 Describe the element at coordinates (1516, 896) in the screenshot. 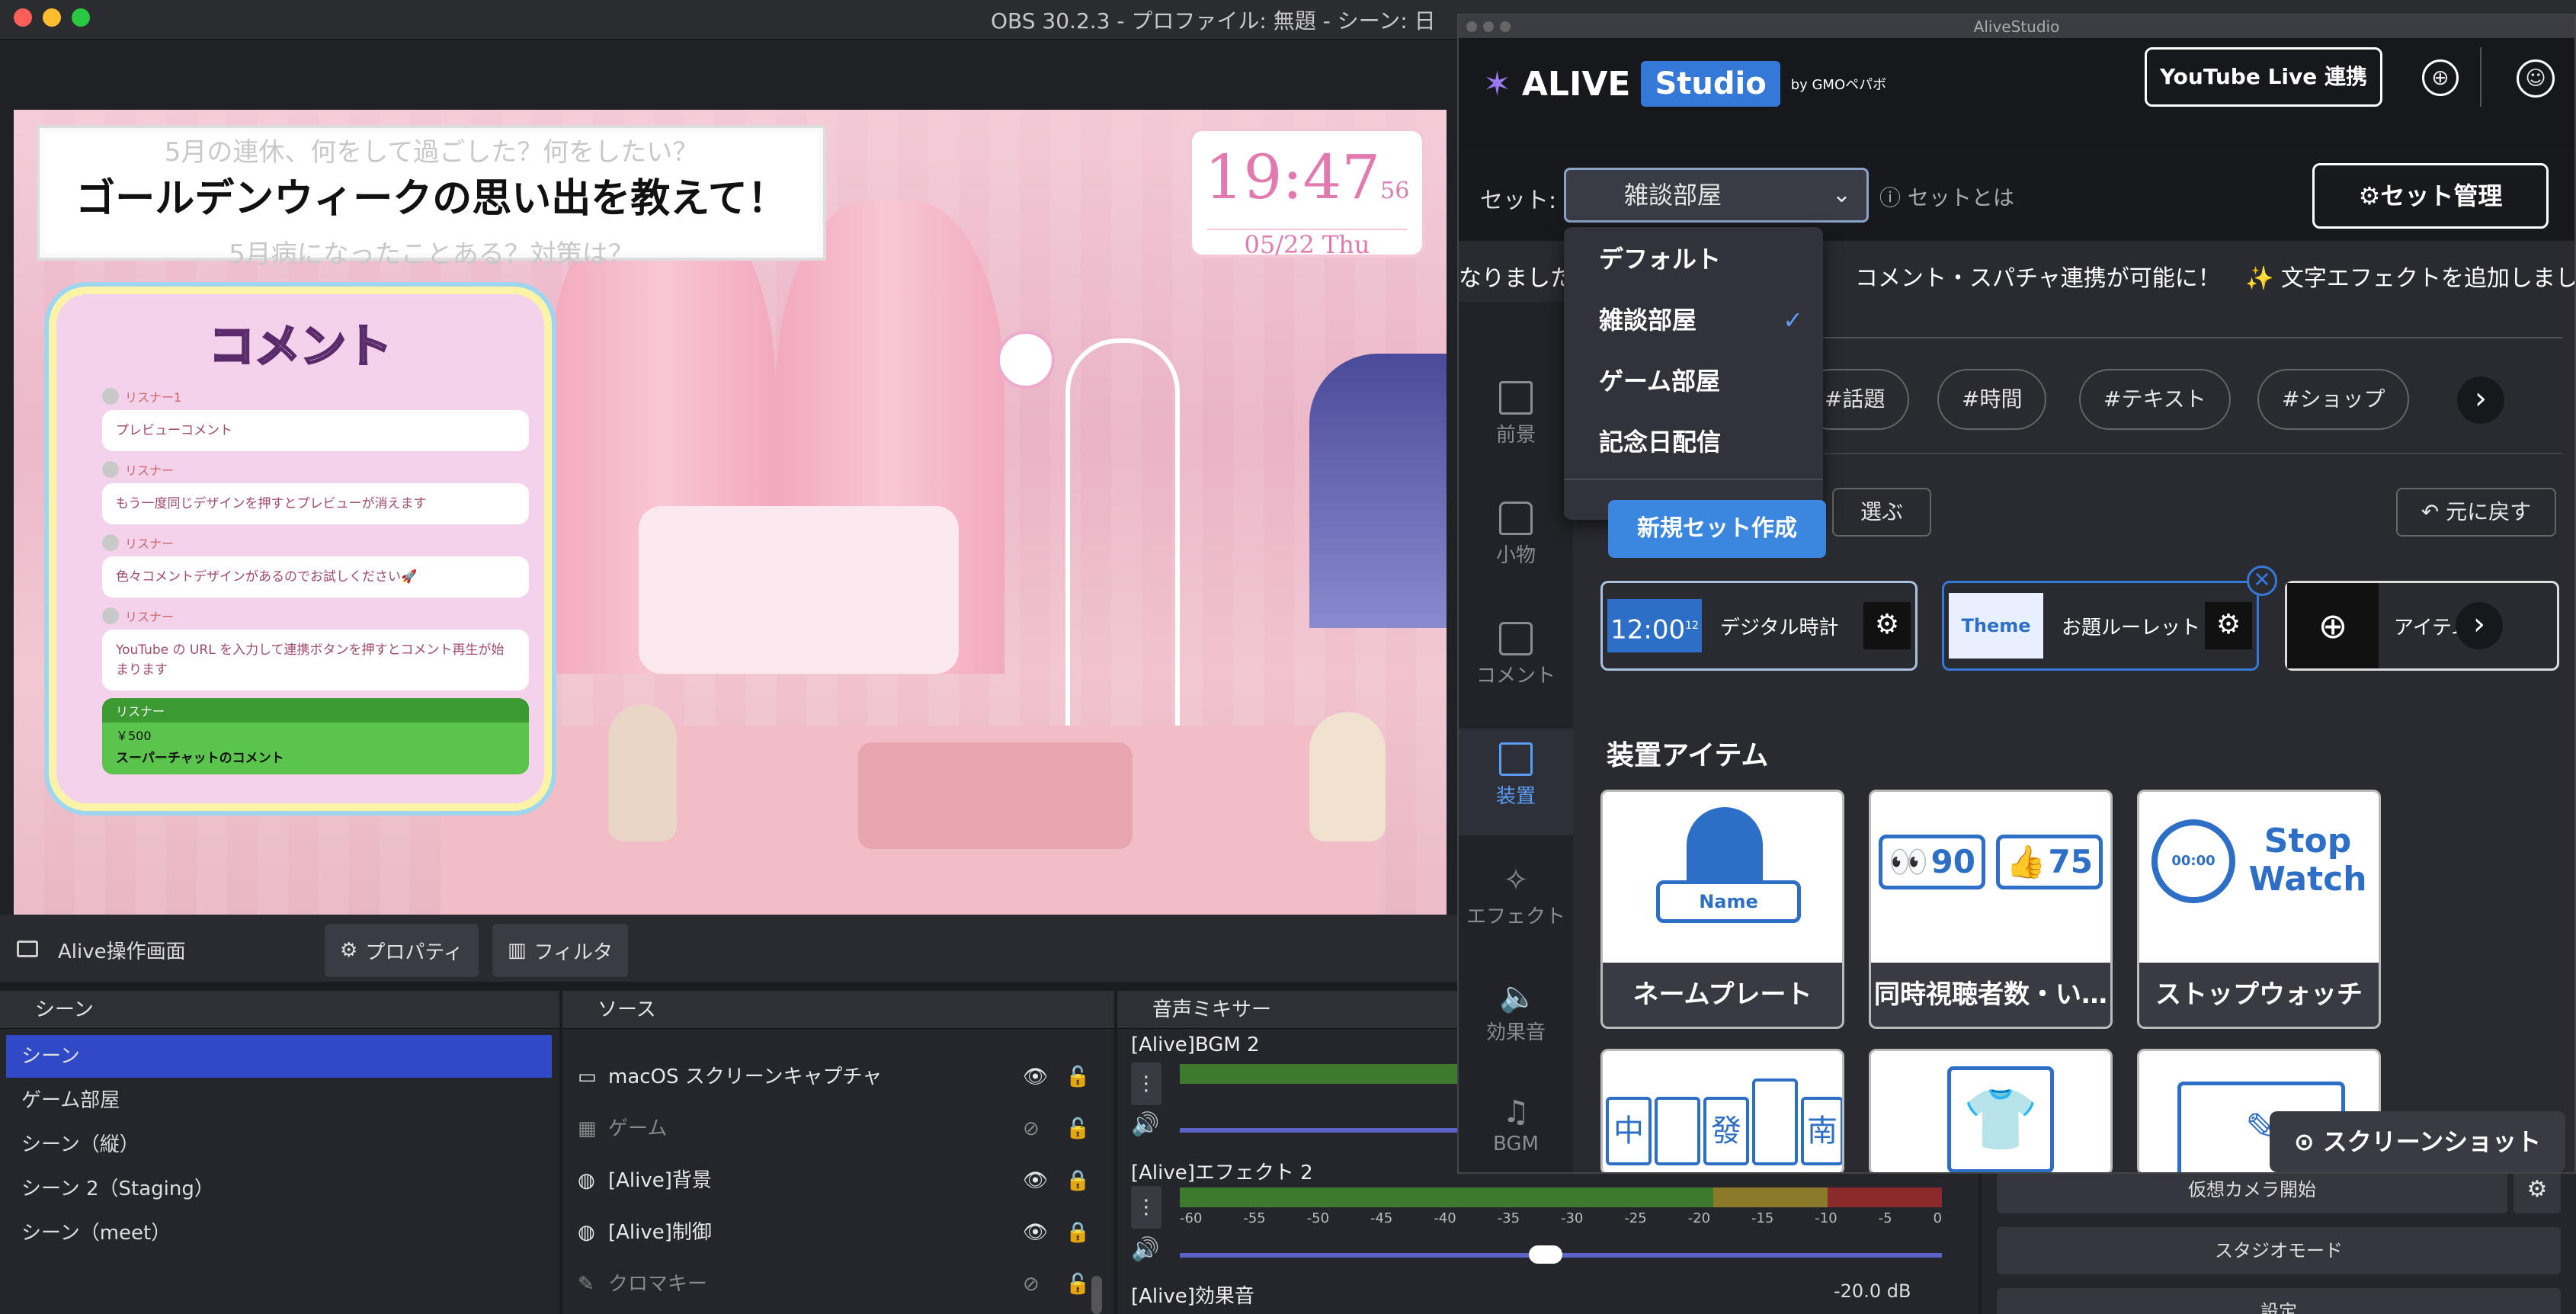

I see `sidebar-item-effect: ✧ エフェクト` at that location.